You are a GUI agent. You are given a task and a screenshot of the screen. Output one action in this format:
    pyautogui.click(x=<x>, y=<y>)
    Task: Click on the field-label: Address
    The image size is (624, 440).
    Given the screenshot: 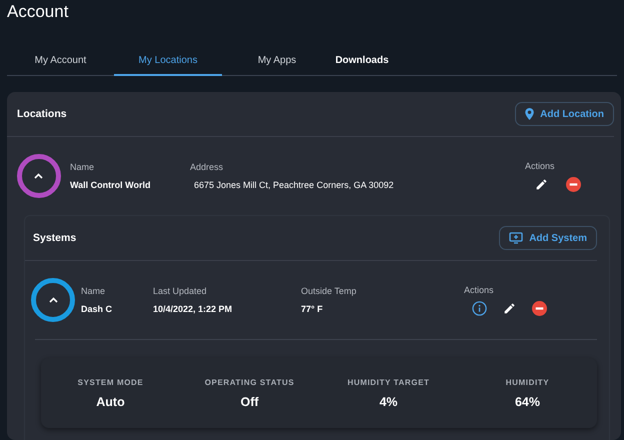 What is the action you would take?
    pyautogui.click(x=207, y=167)
    